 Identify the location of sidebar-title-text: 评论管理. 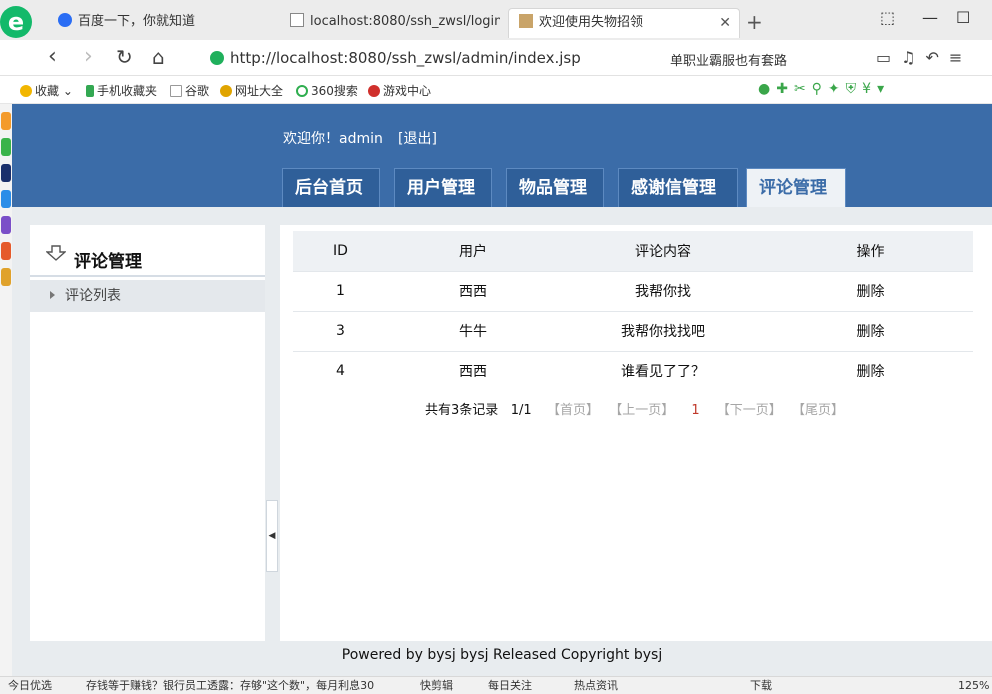
(108, 262).